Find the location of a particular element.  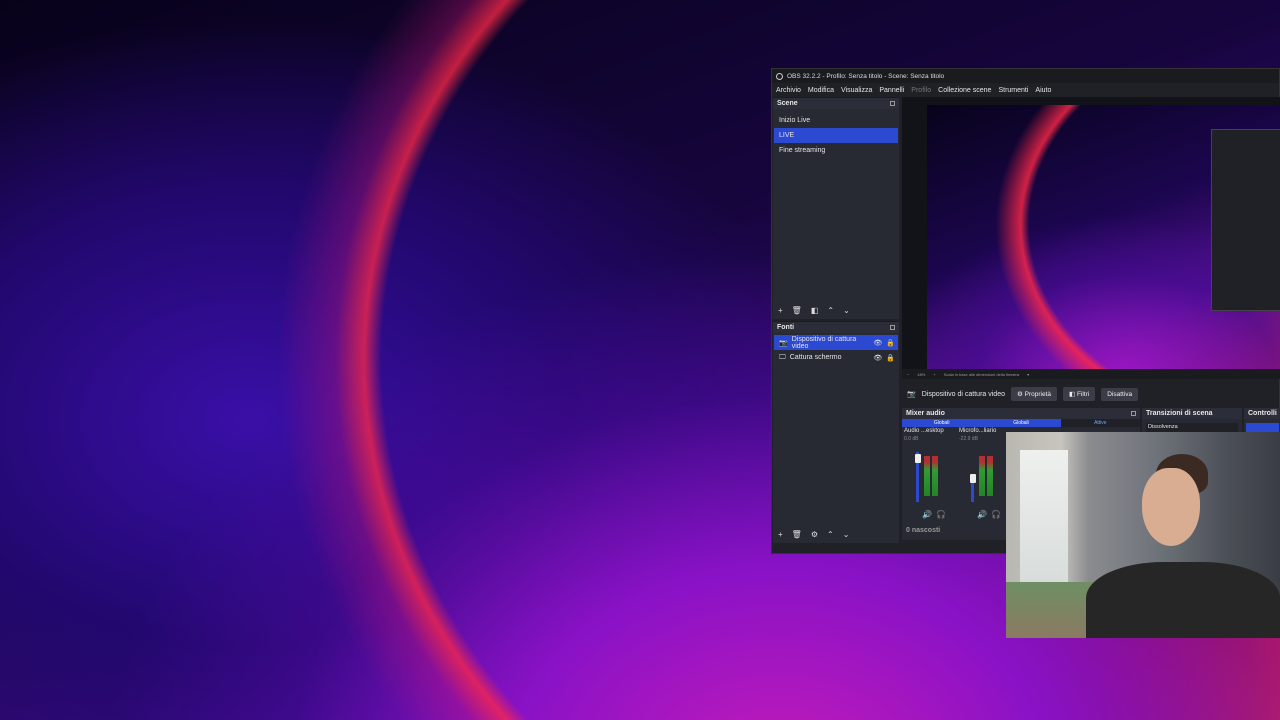

gear-icon: ⚙ is located at coordinates (814, 534).